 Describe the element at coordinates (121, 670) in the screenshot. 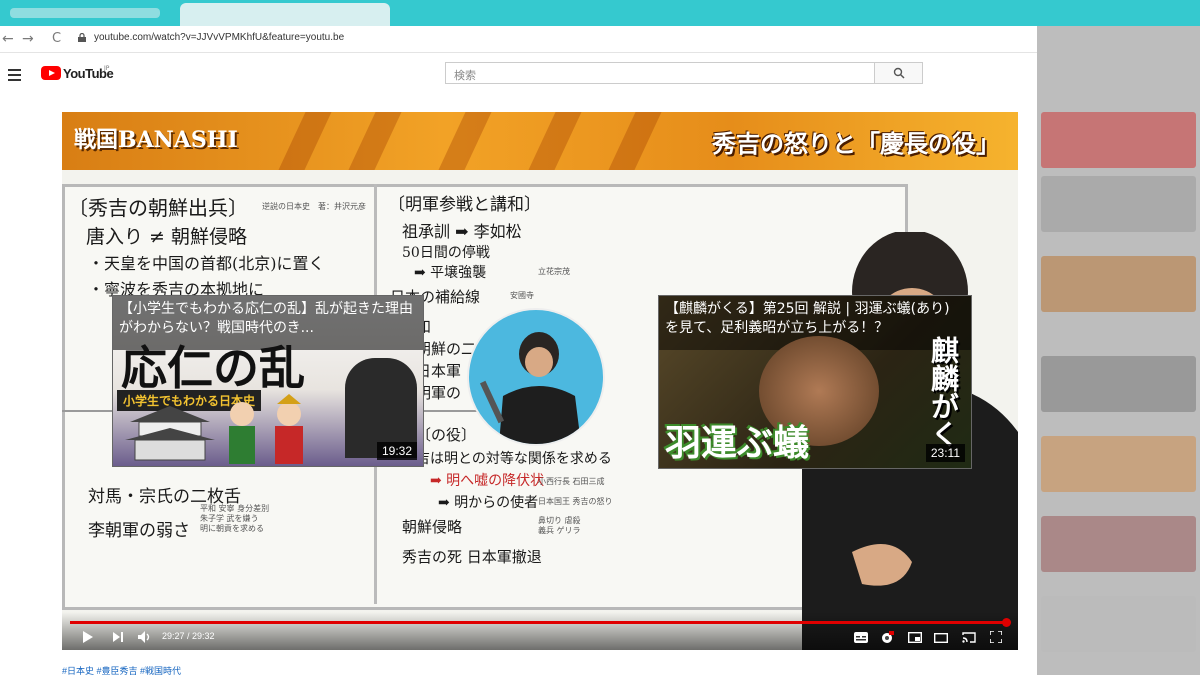

I see `video-hashtags: #日本史 #豊臣秀吉 #戦国時代` at that location.